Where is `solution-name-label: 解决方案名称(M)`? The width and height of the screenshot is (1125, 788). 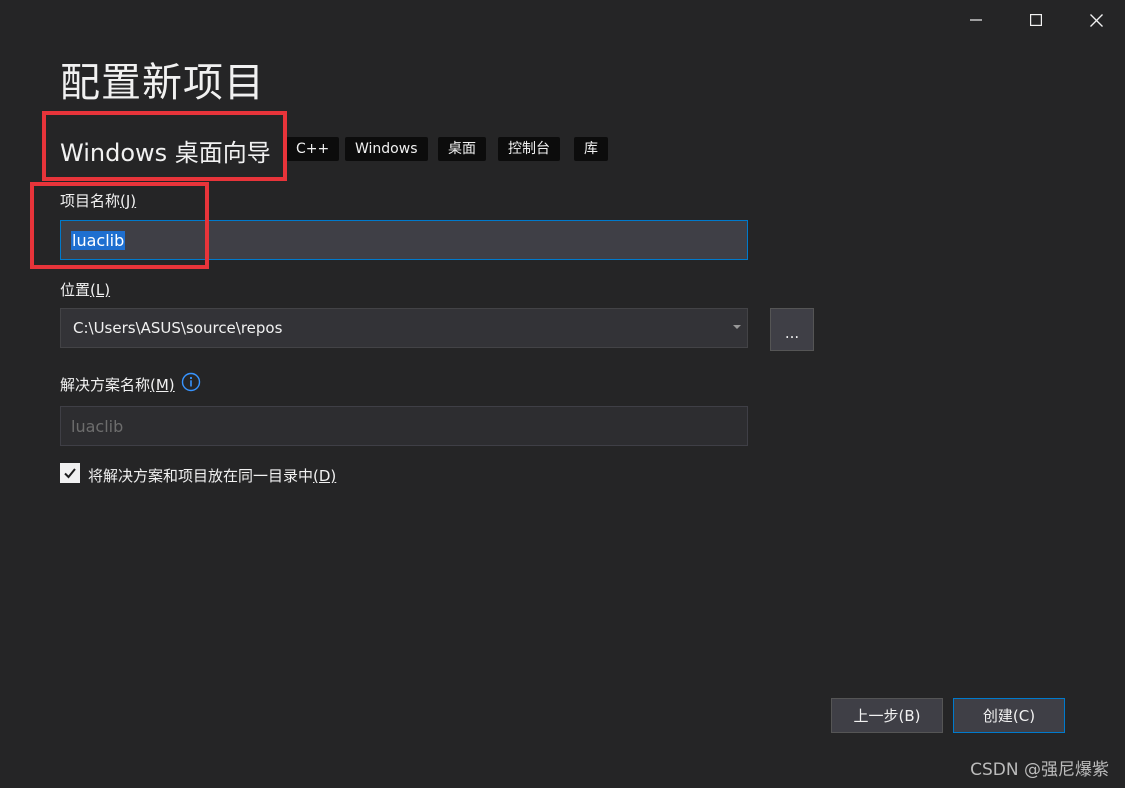 solution-name-label: 解决方案名称(M) is located at coordinates (117, 384).